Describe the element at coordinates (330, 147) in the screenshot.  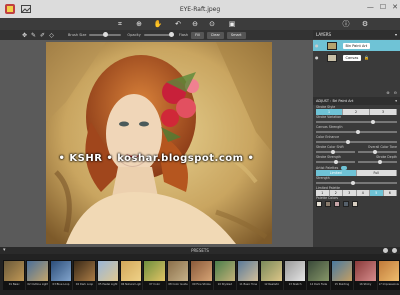
I see `stroke-color-shift-label: Stroke Color Shift` at that location.